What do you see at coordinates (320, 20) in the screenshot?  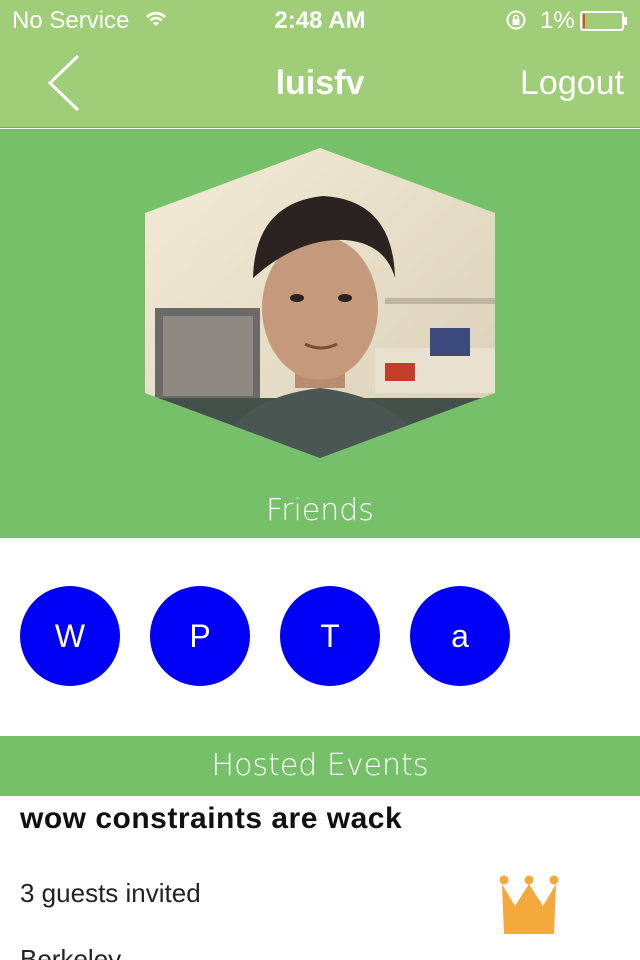 I see `status-bar: No Service 2:48 AM 1%` at bounding box center [320, 20].